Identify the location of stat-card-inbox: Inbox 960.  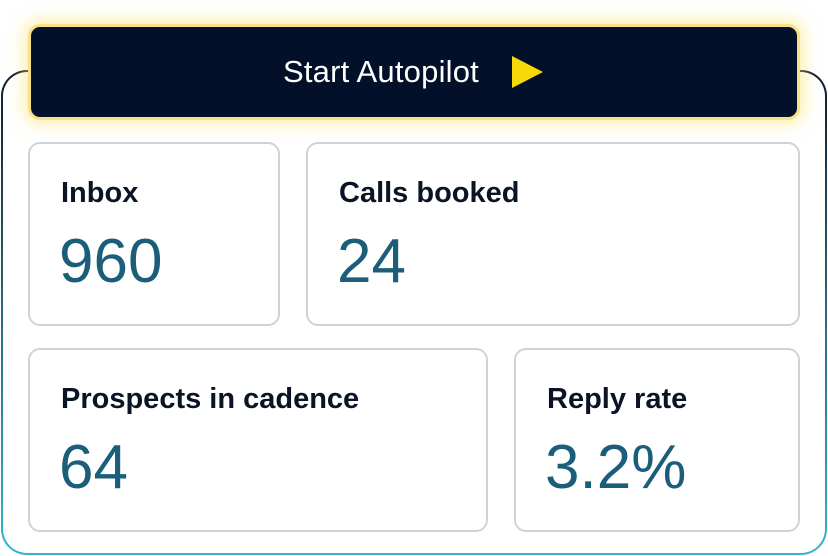
(154, 234).